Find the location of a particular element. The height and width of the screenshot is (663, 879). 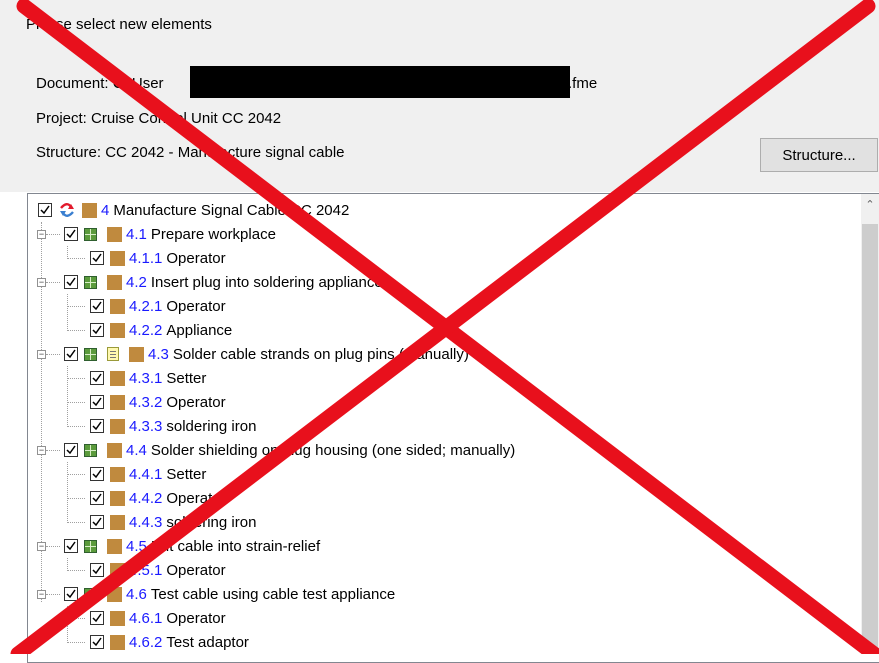

tree-item: 4.2.2 Appliance is located at coordinates (161, 330).